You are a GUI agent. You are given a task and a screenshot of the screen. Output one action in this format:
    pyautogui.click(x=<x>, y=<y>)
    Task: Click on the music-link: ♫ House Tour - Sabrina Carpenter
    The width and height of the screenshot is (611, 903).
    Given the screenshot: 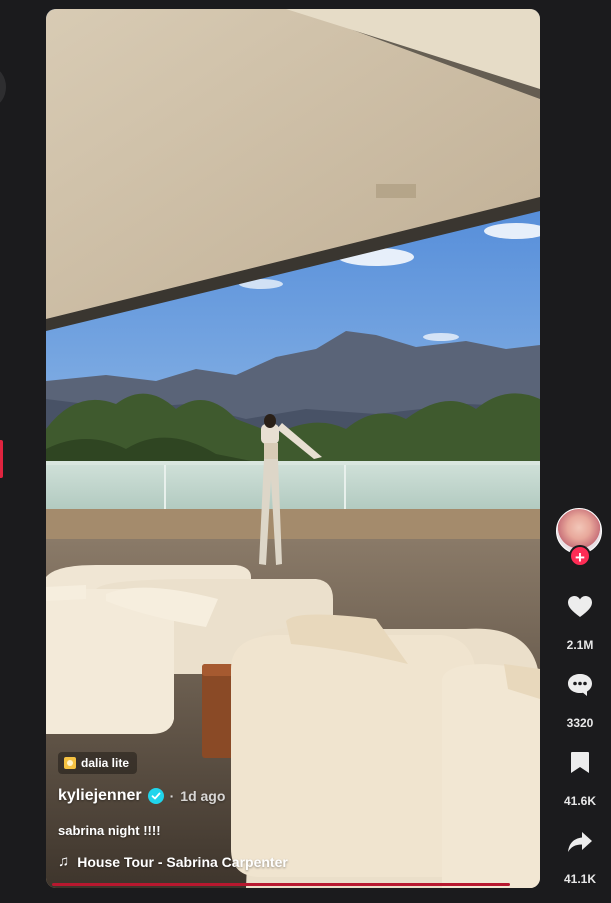 What is the action you would take?
    pyautogui.click(x=173, y=861)
    